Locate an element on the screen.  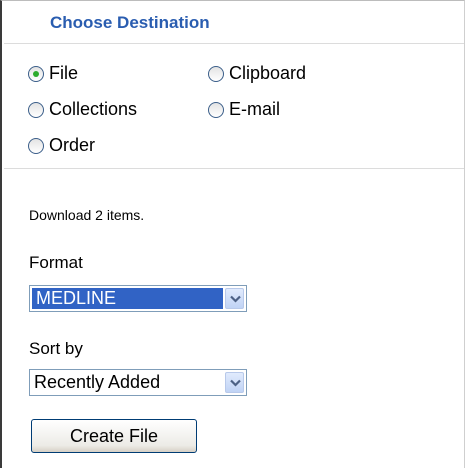
section-divider is located at coordinates (234, 168).